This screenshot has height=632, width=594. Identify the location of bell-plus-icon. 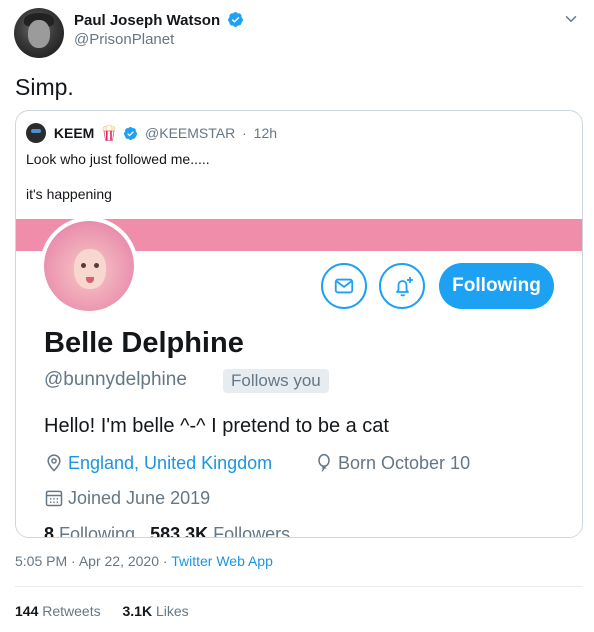
(404, 287).